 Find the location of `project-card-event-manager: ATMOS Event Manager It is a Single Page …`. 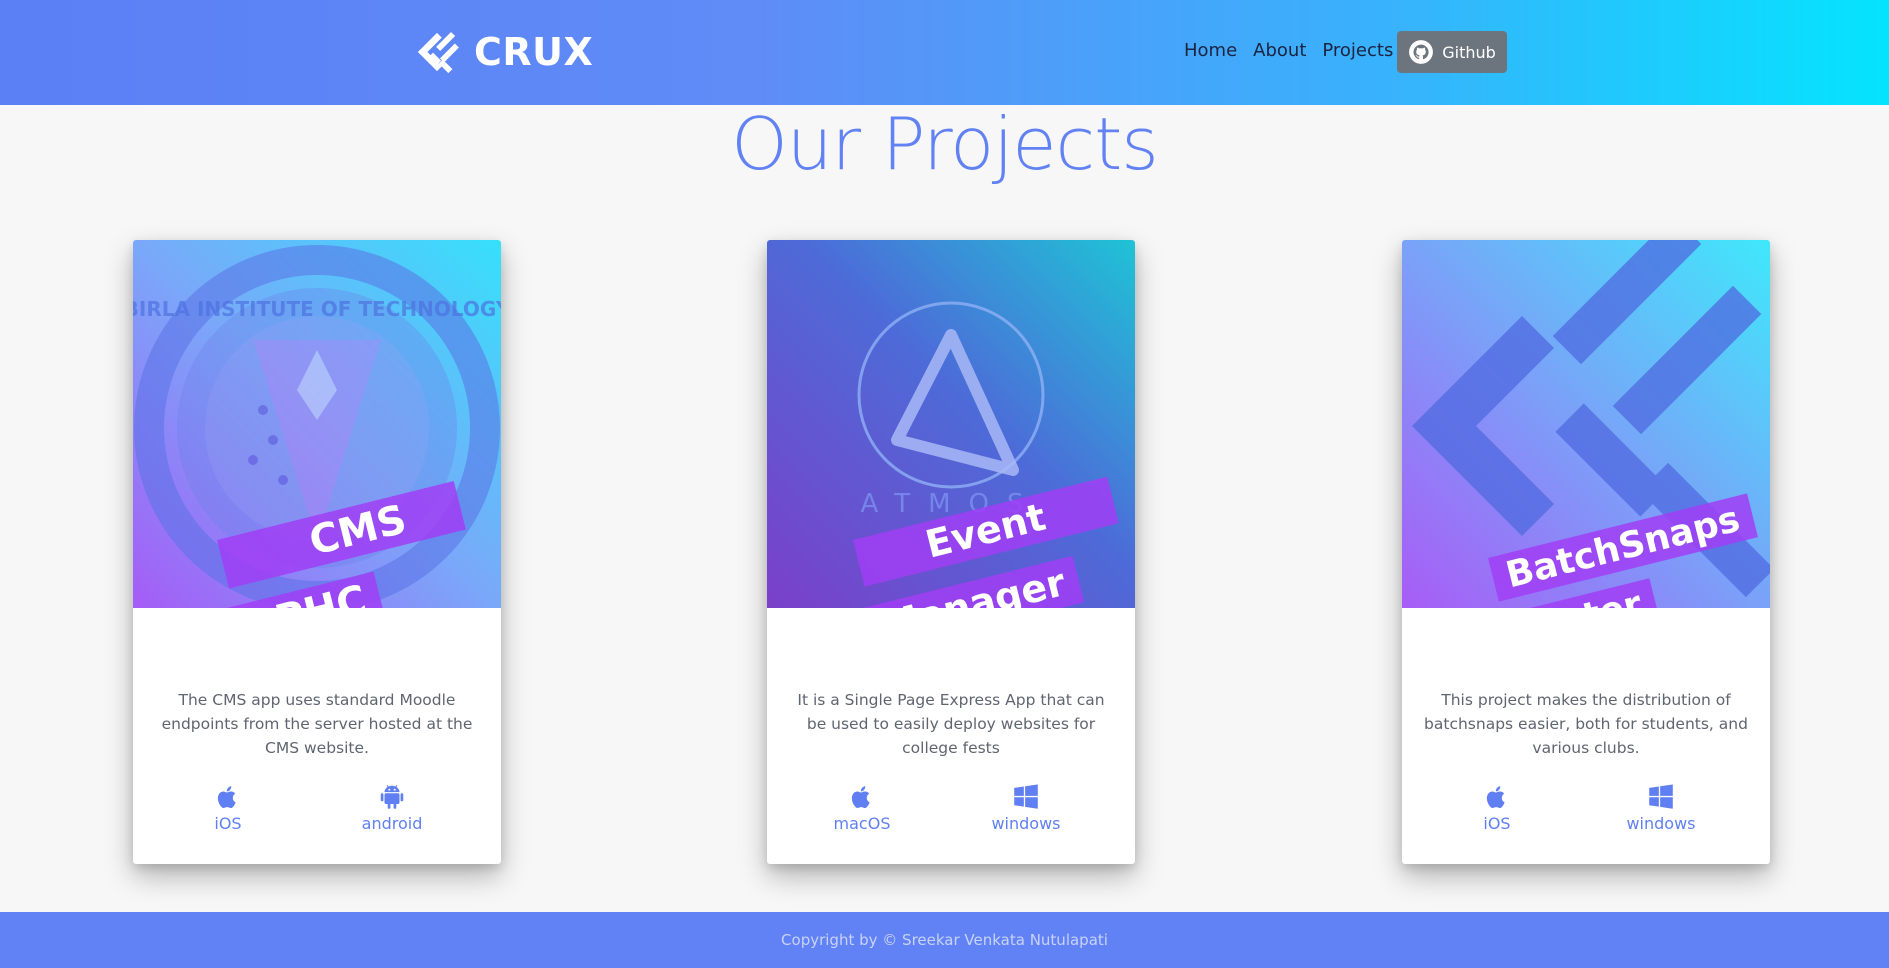

project-card-event-manager: ATMOS Event Manager It is a Single Page … is located at coordinates (951, 552).